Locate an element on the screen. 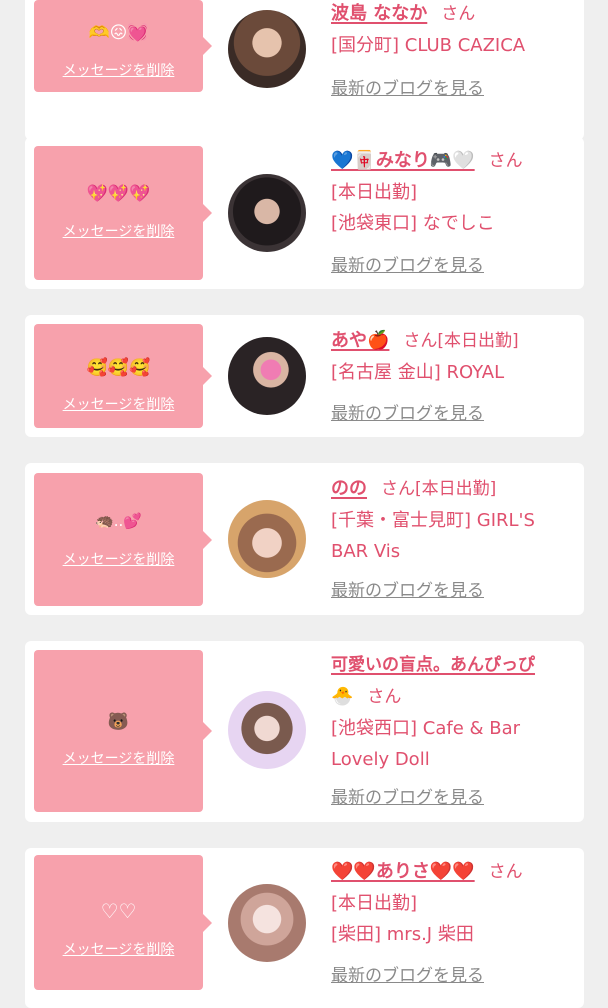 This screenshot has width=608, height=1008. shop-info-cont: Lovely Doll is located at coordinates (380, 759).